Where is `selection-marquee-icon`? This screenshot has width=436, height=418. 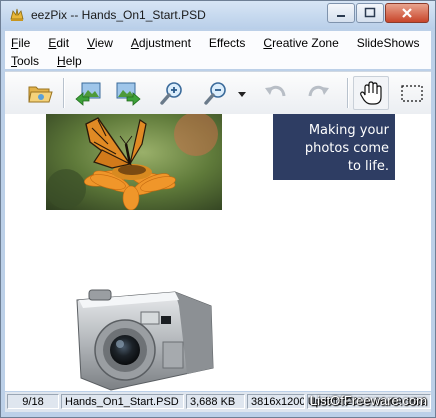 selection-marquee-icon is located at coordinates (412, 93).